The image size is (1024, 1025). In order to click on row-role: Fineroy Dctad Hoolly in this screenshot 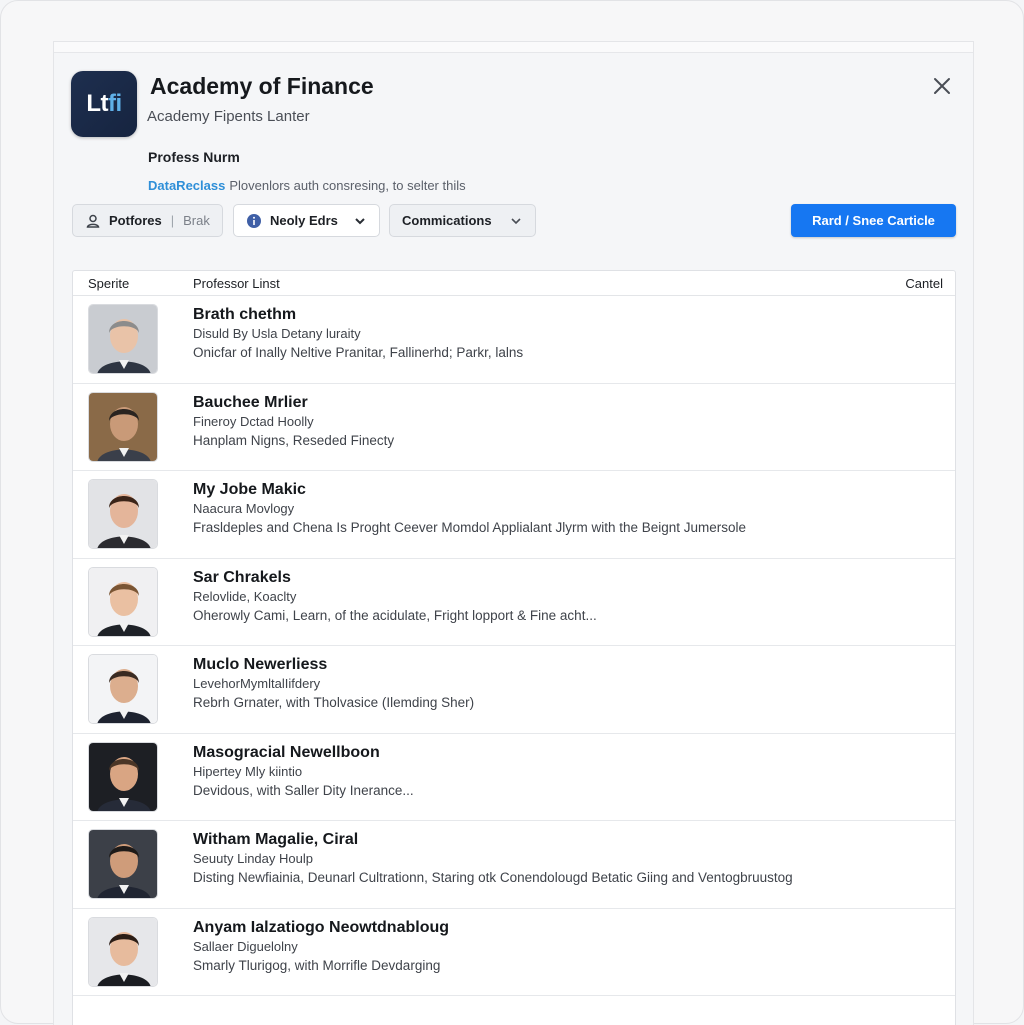, I will do `click(253, 421)`.